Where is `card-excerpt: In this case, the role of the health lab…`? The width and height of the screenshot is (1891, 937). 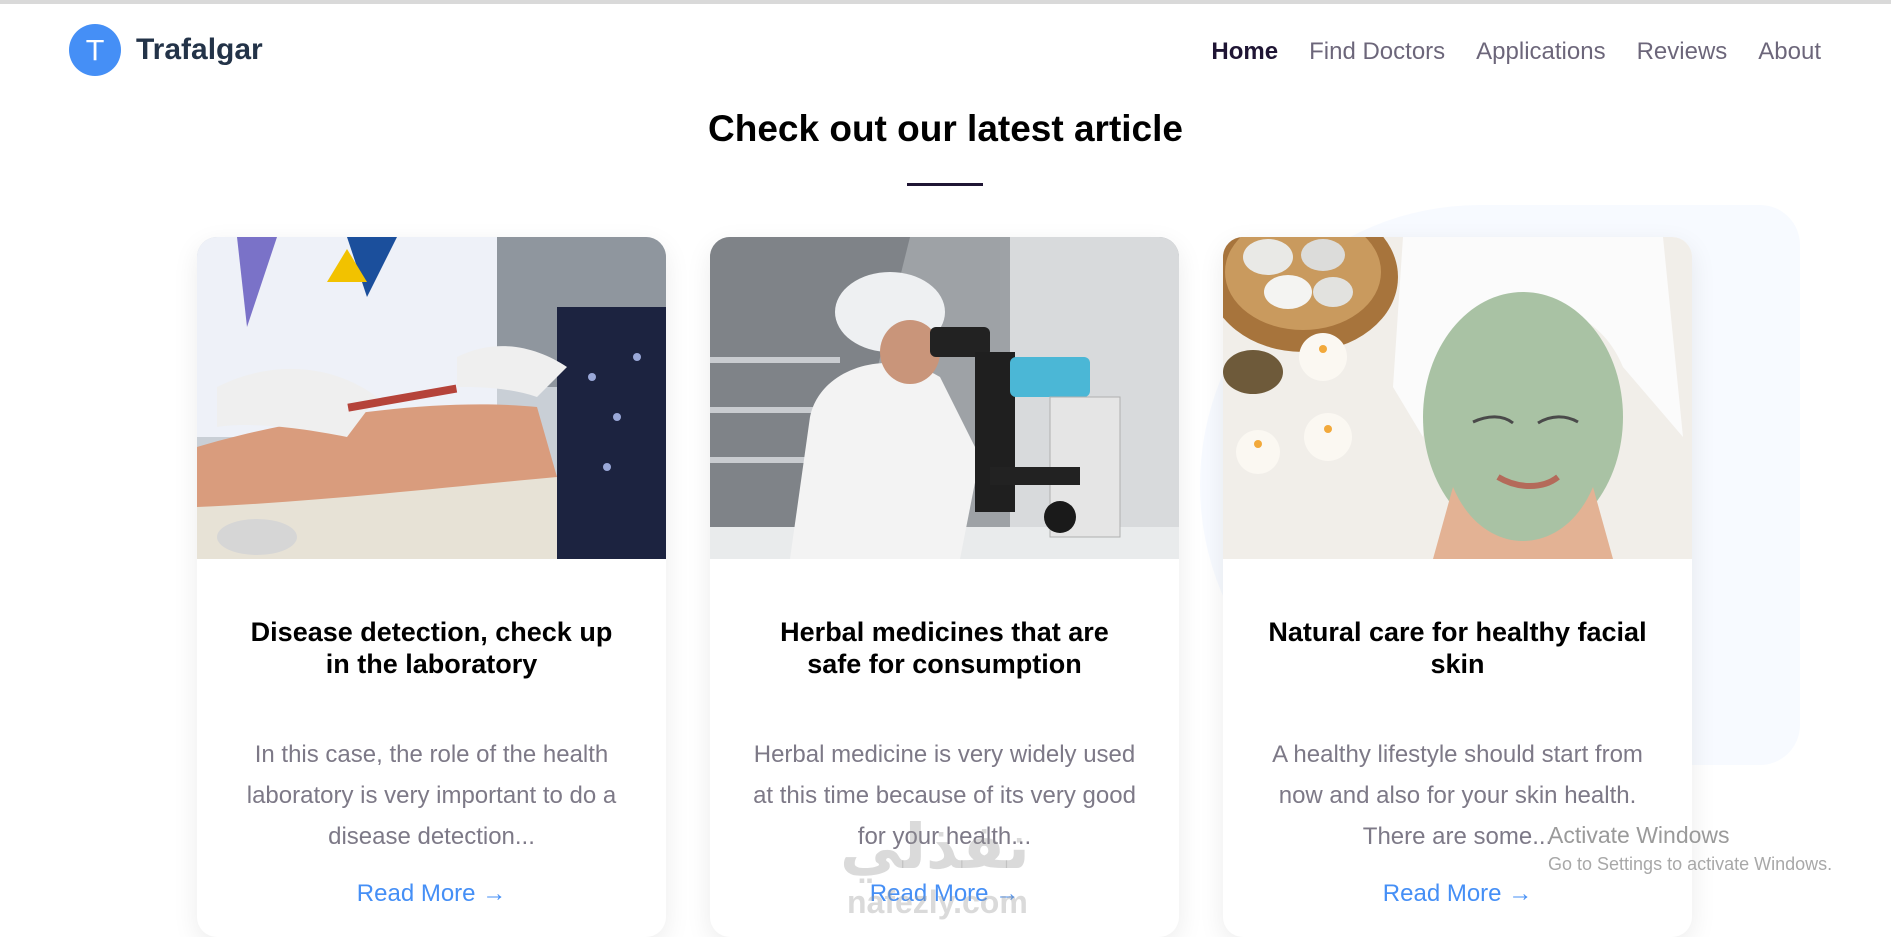
card-excerpt: In this case, the role of the health lab… is located at coordinates (431, 795).